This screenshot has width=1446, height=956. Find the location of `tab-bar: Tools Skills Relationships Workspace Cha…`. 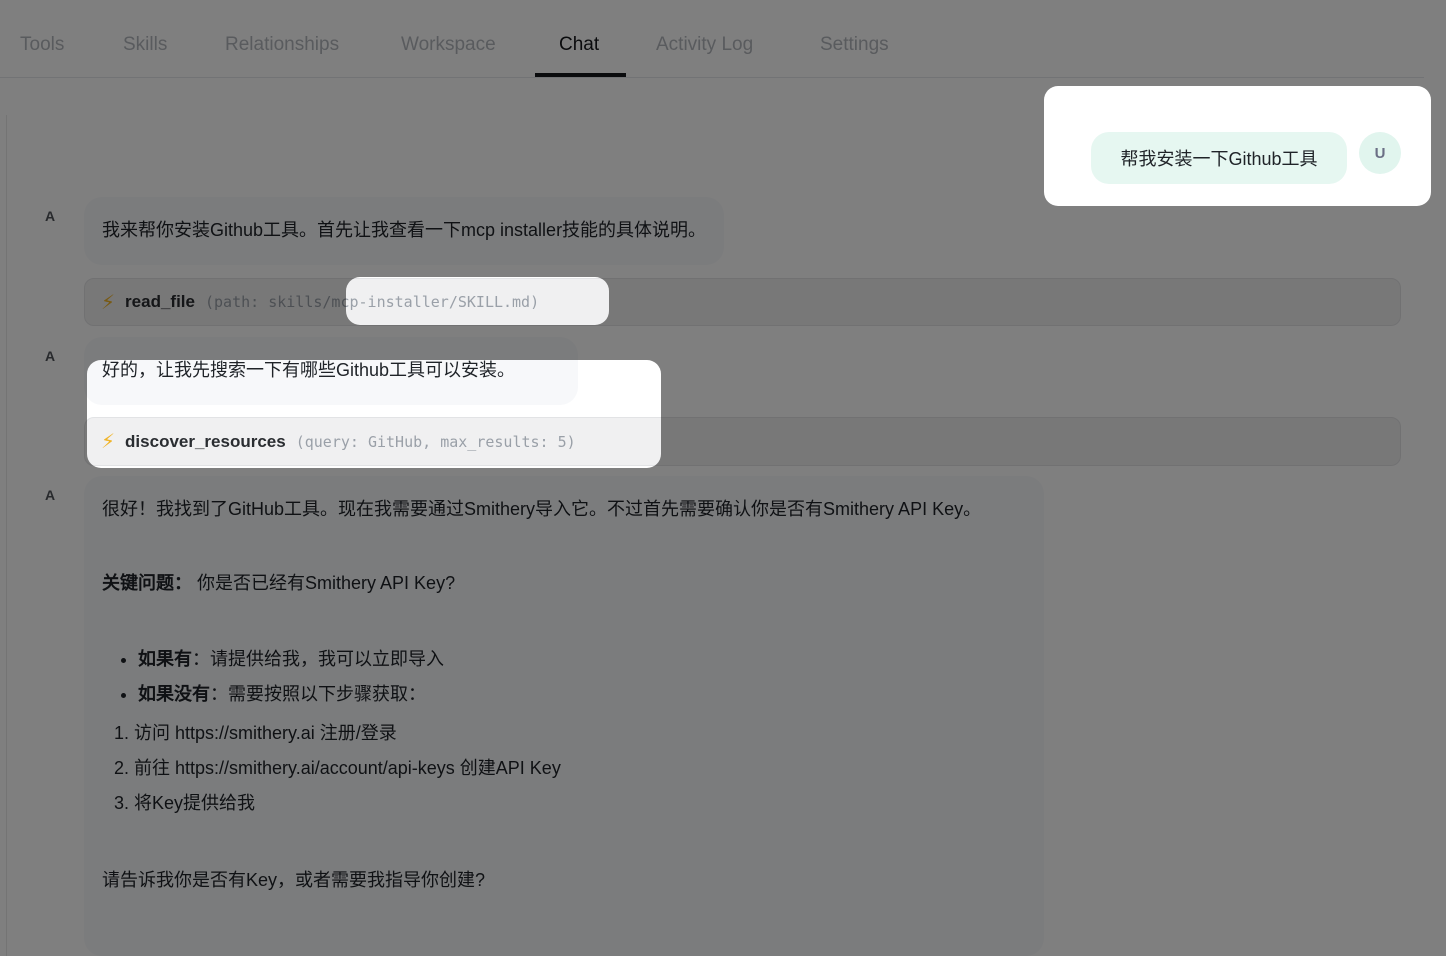

tab-bar: Tools Skills Relationships Workspace Cha… is located at coordinates (712, 39).